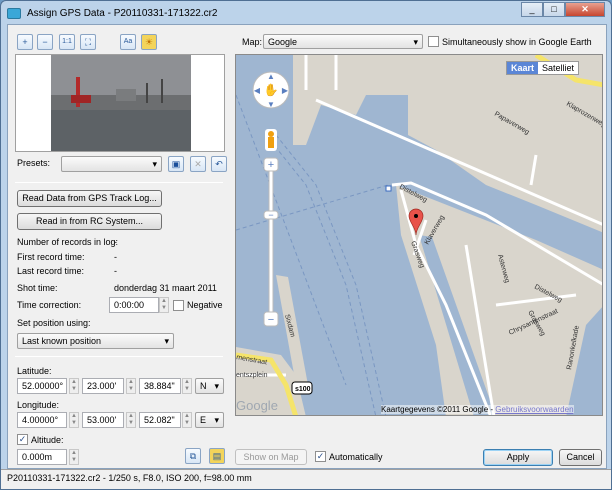 Image resolution: width=612 pixels, height=490 pixels. Describe the element at coordinates (68, 242) in the screenshot. I see `records-label: Number of records in log:` at that location.